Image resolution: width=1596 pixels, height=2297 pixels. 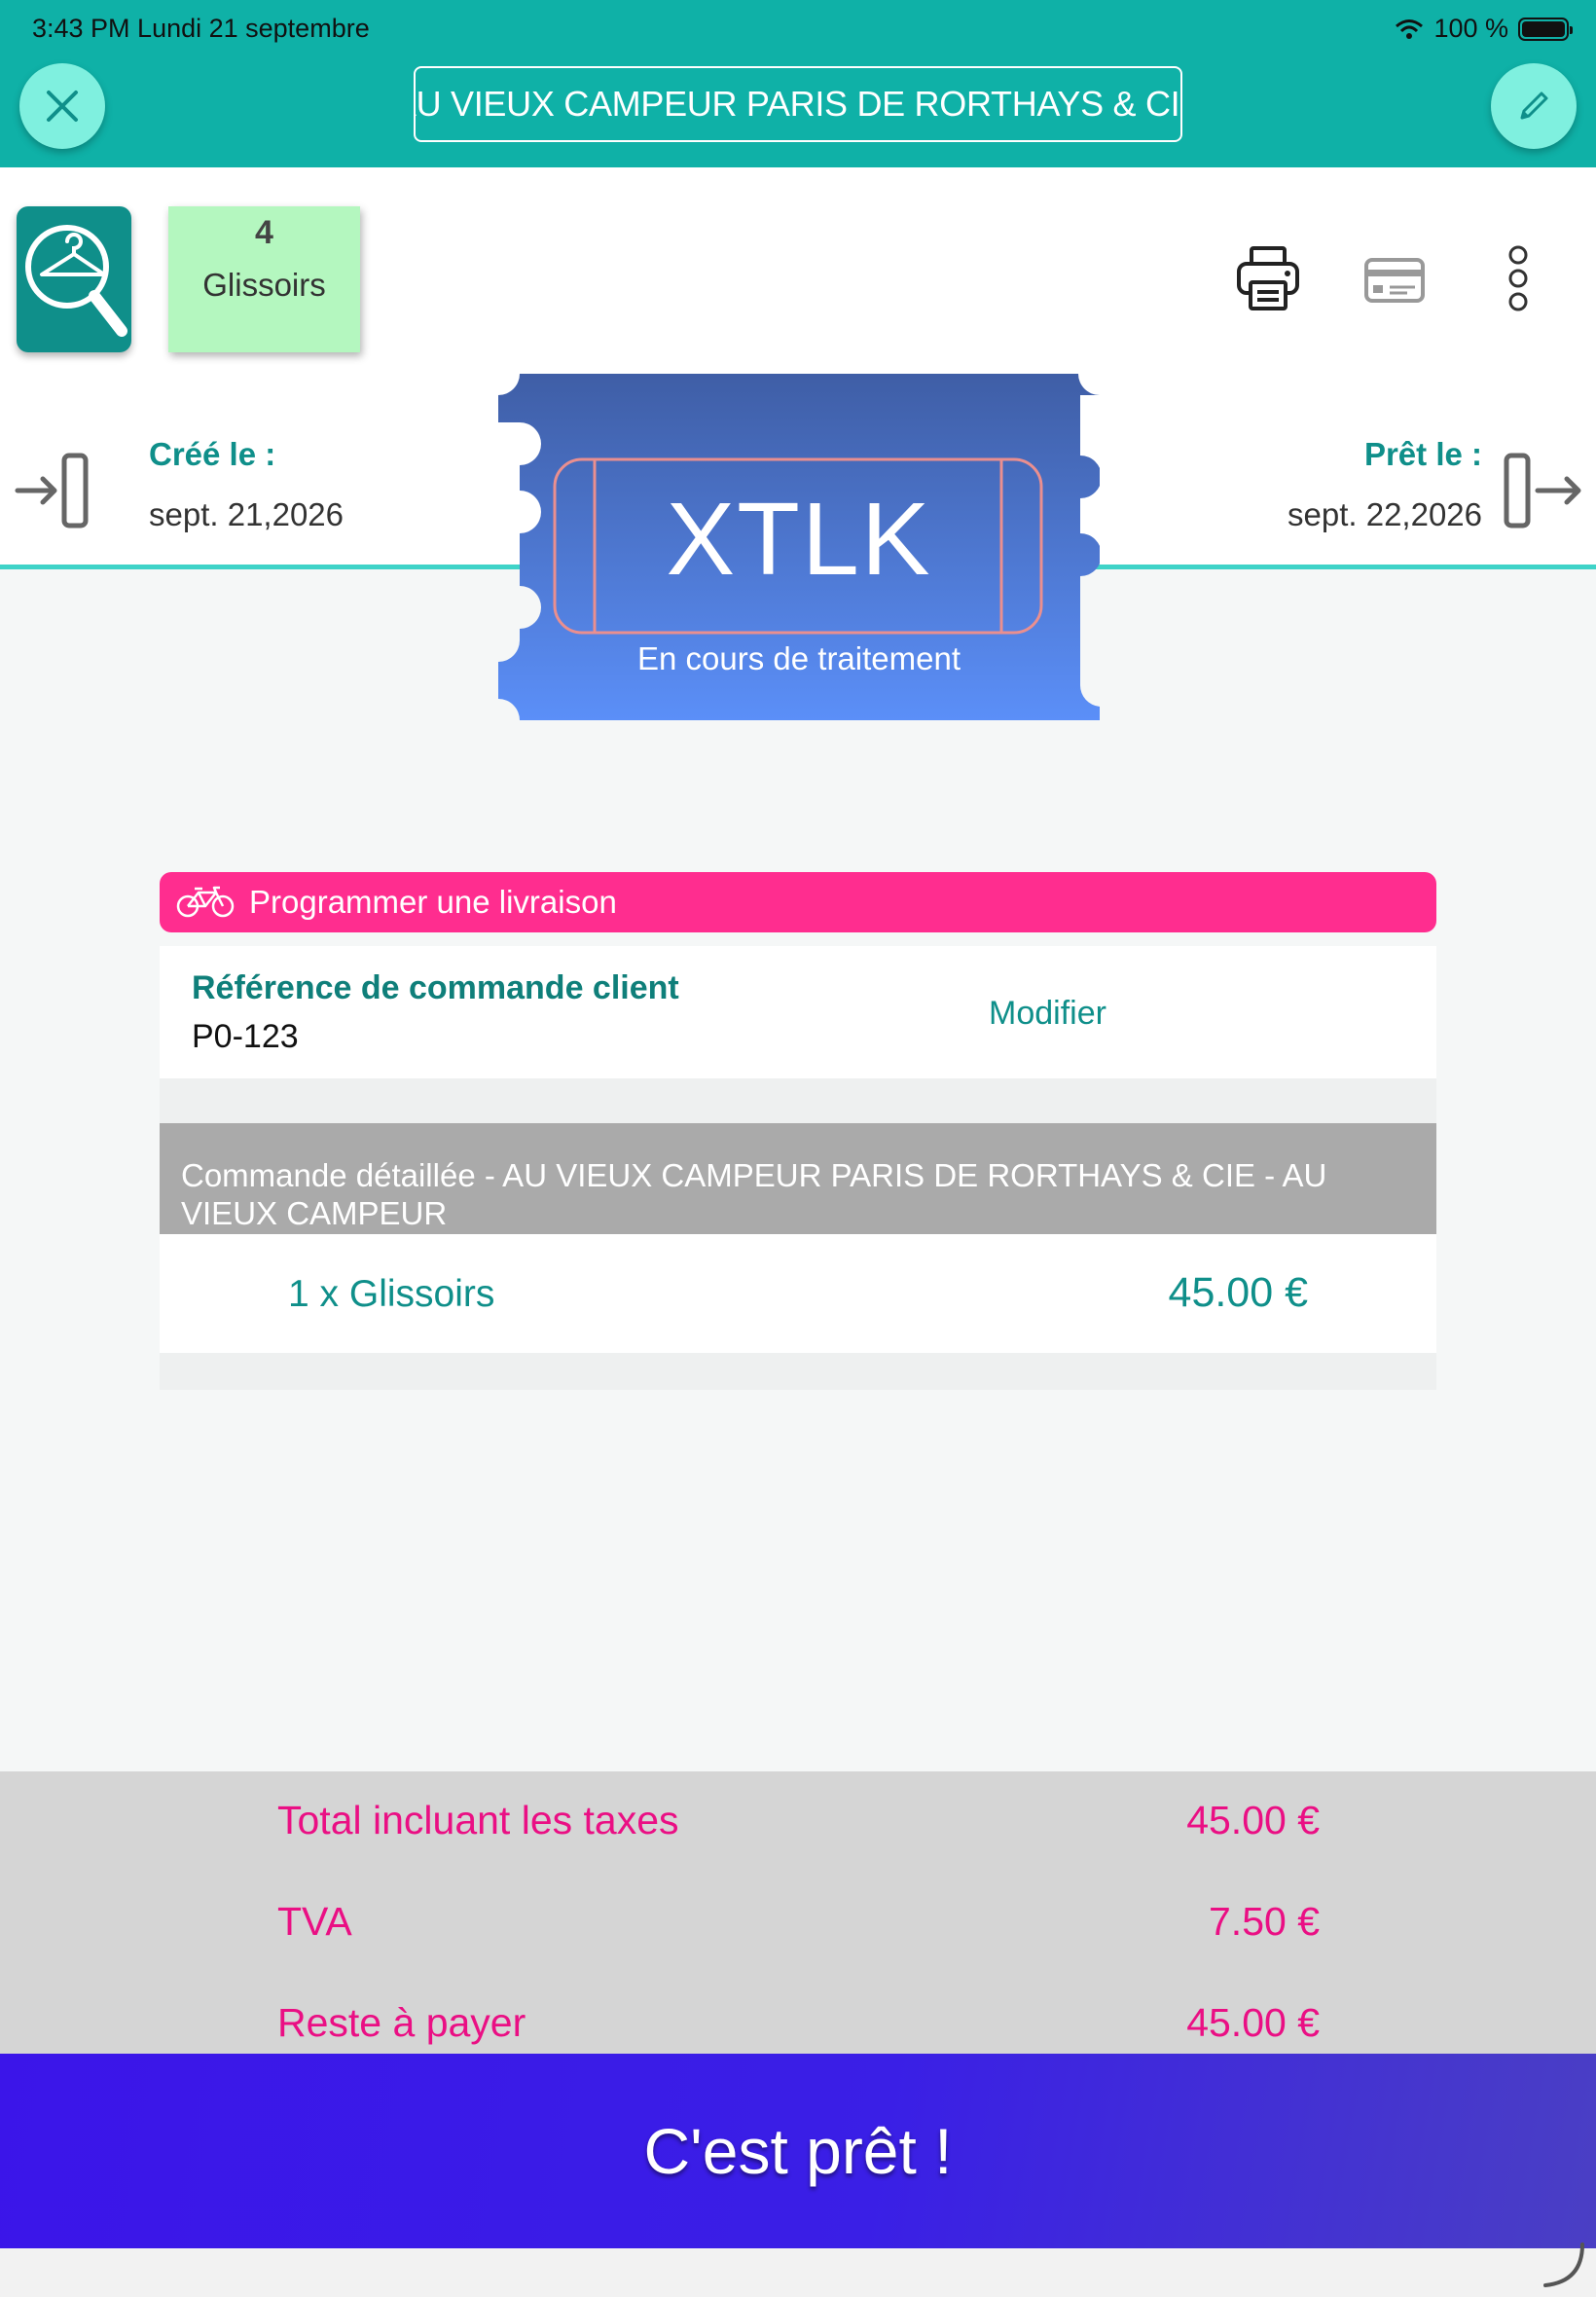 I want to click on garment-search-button, so click(x=74, y=279).